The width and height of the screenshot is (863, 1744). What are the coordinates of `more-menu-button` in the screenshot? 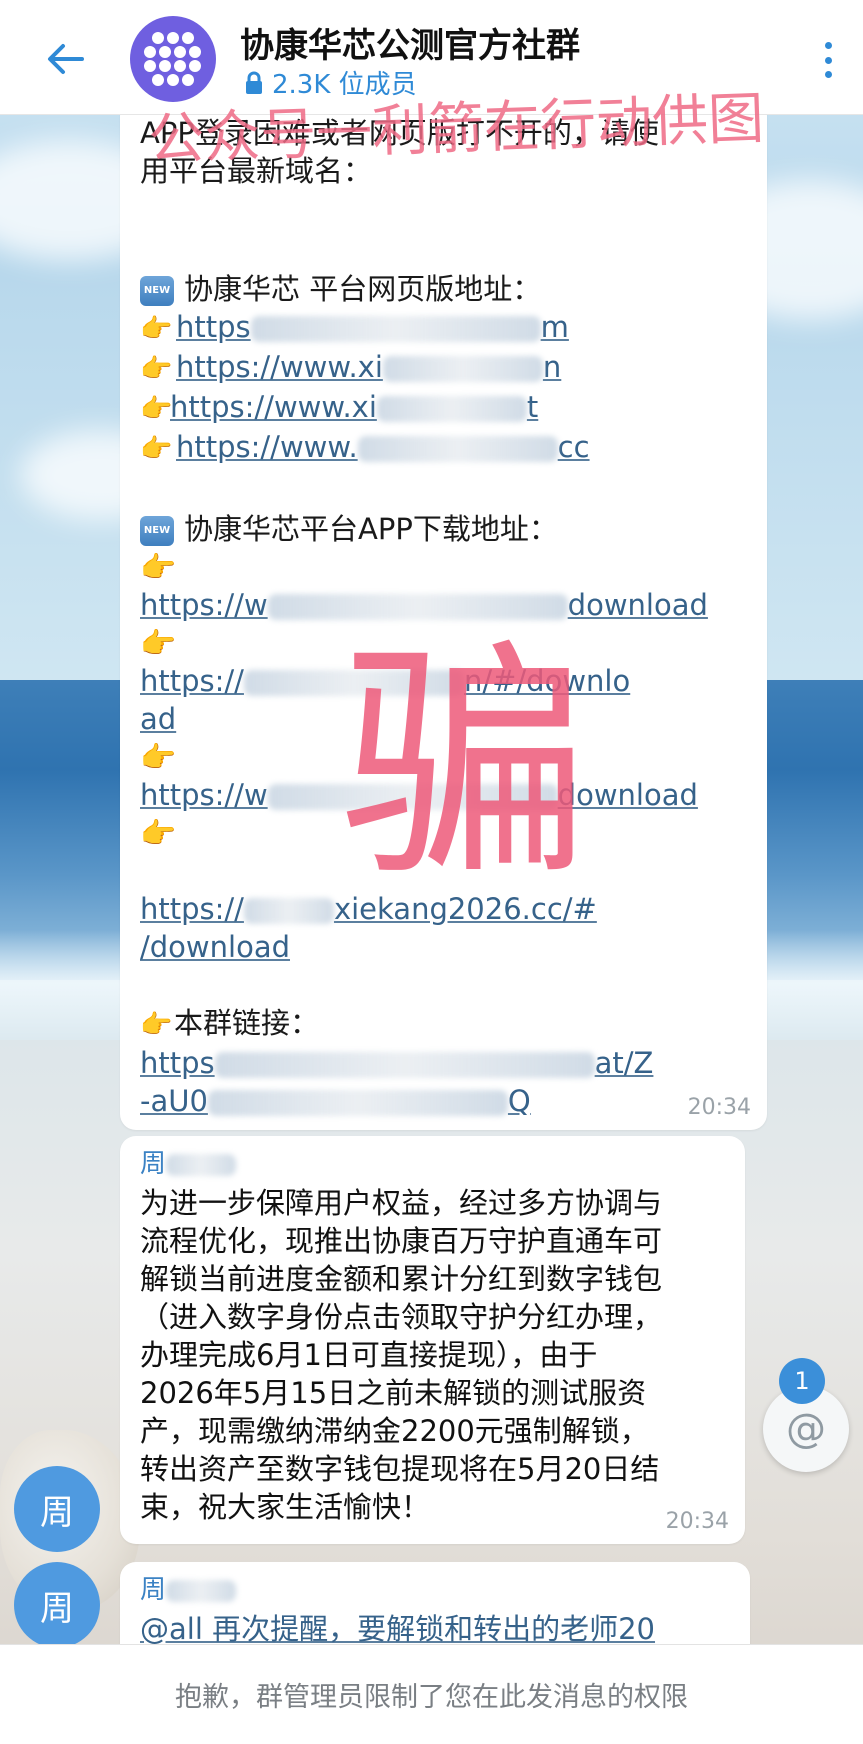 It's located at (828, 60).